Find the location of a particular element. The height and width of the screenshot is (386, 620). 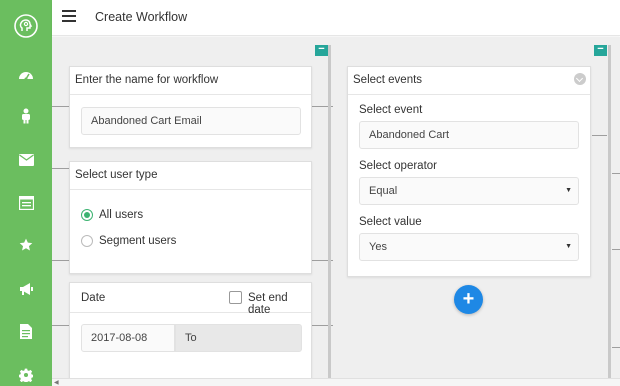

all-users-label: All users is located at coordinates (121, 215).